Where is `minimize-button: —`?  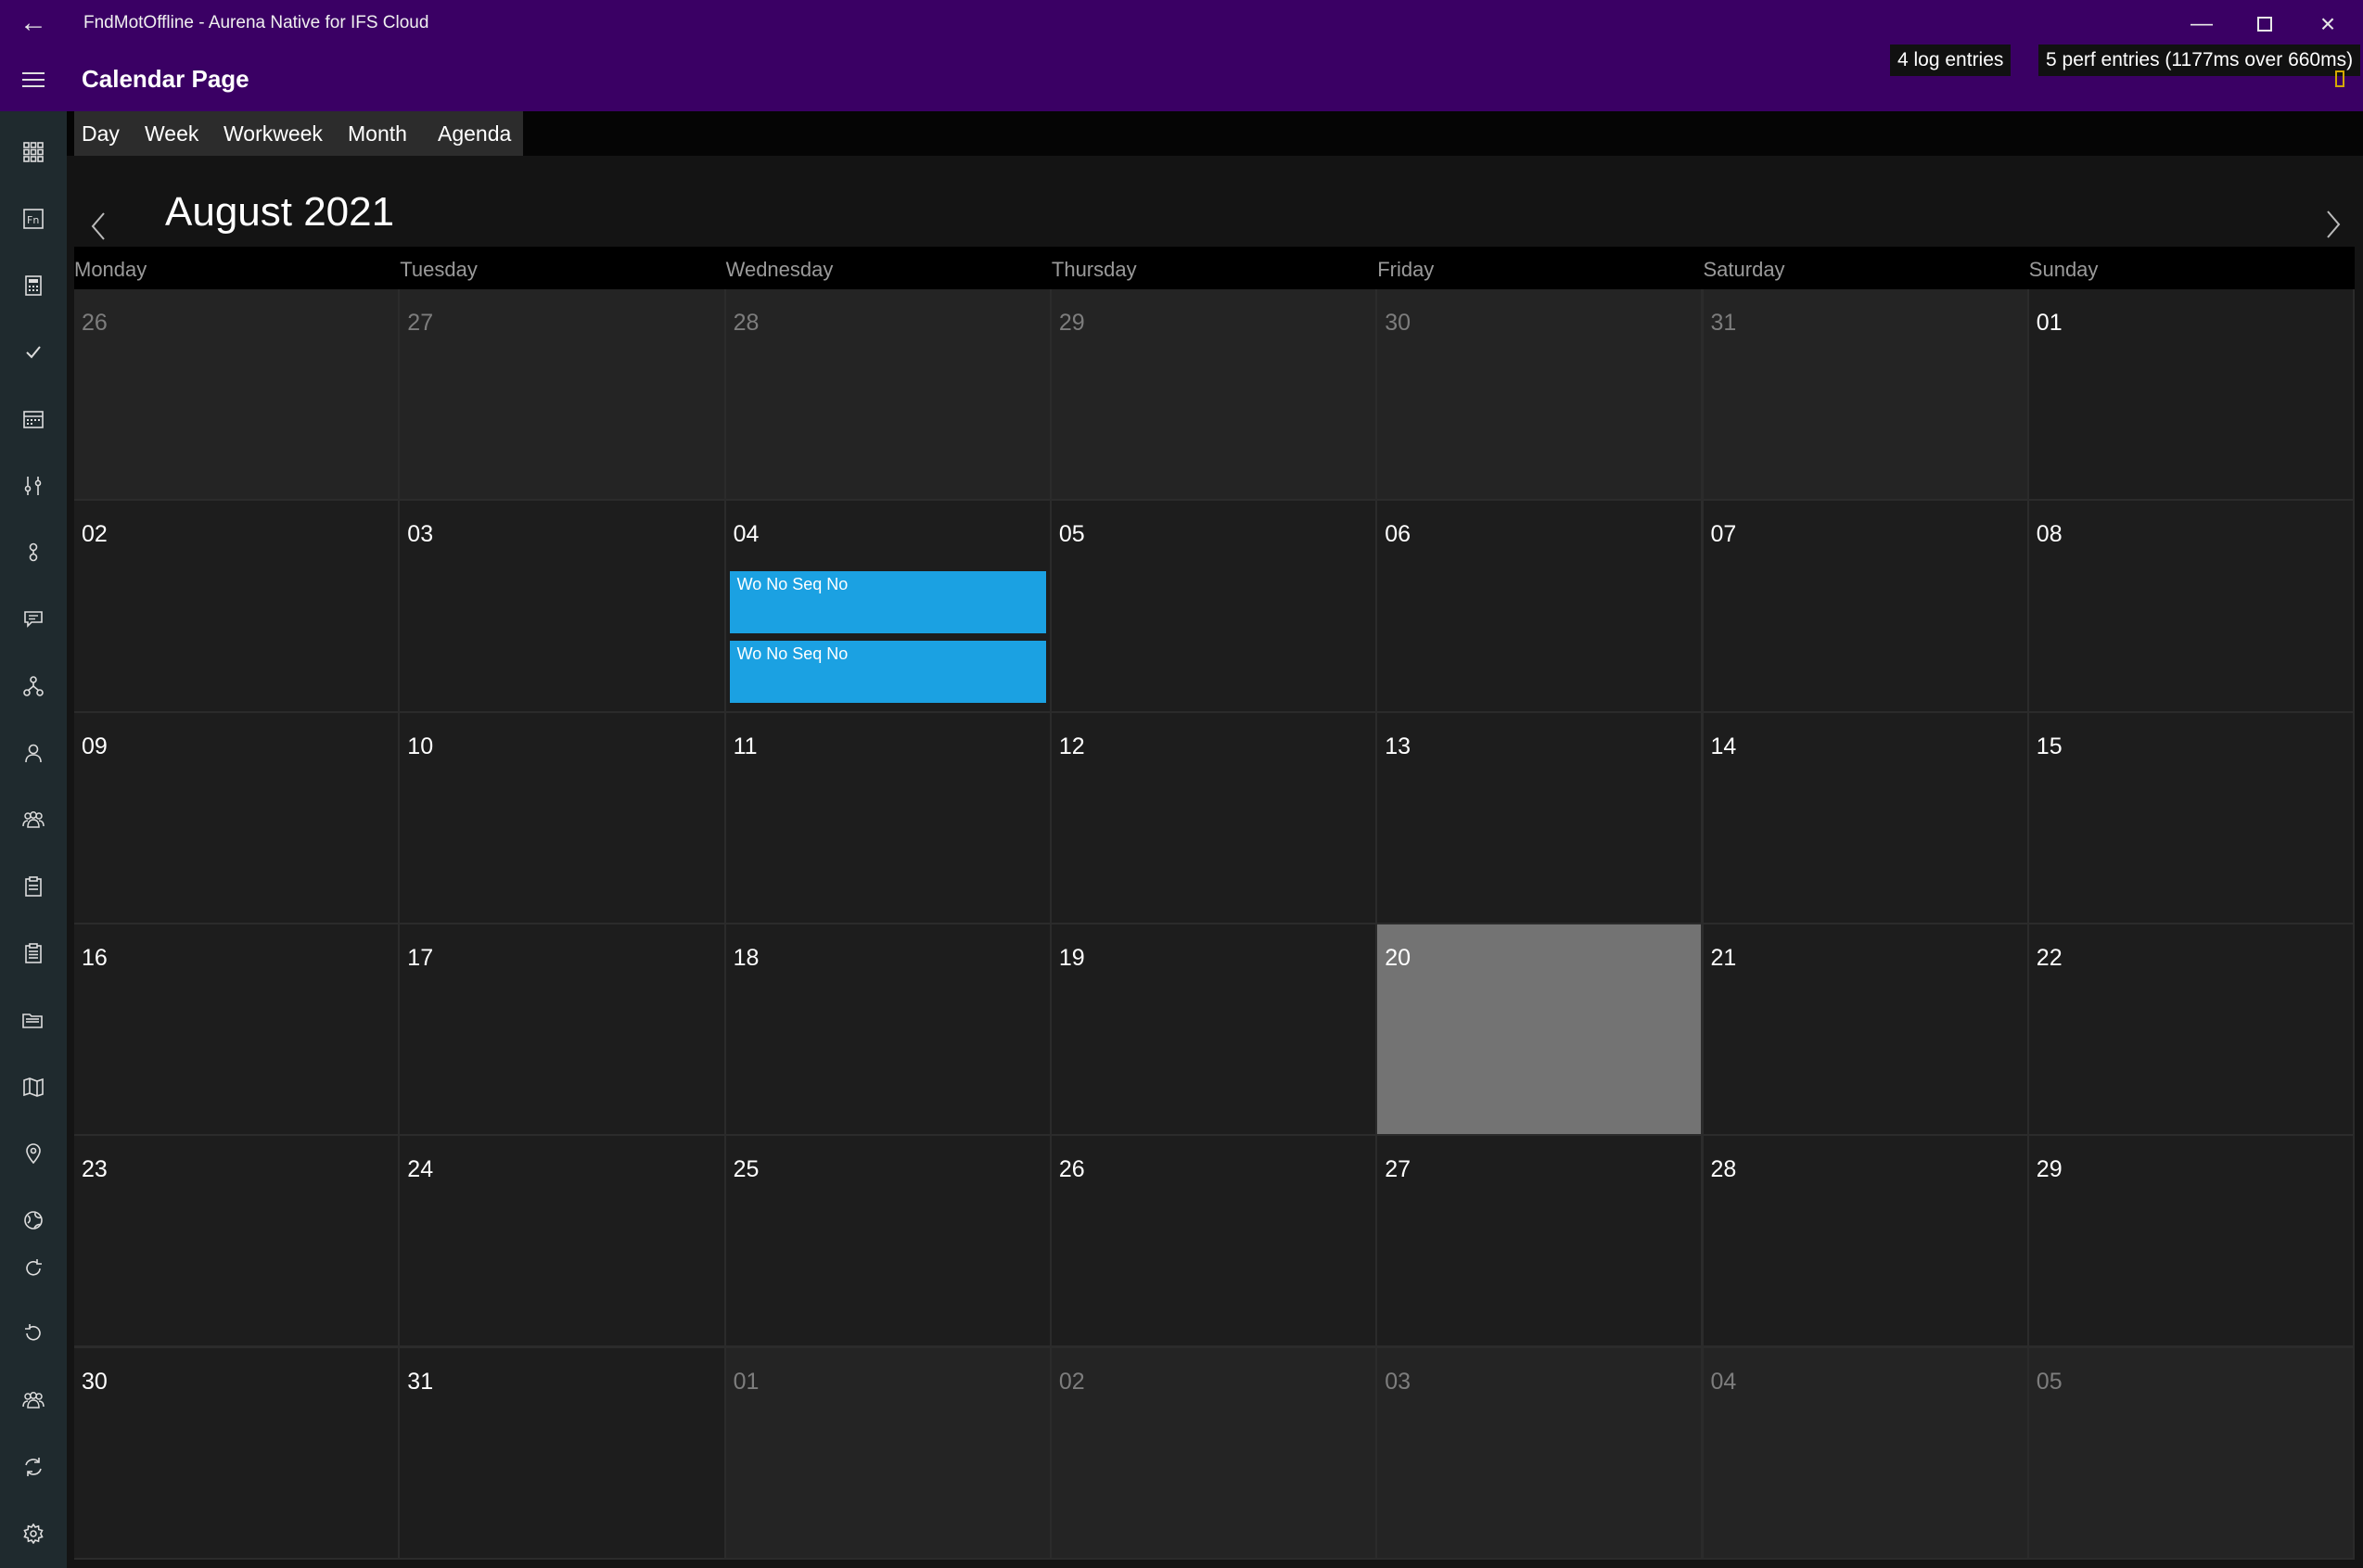
minimize-button: — is located at coordinates (2202, 24).